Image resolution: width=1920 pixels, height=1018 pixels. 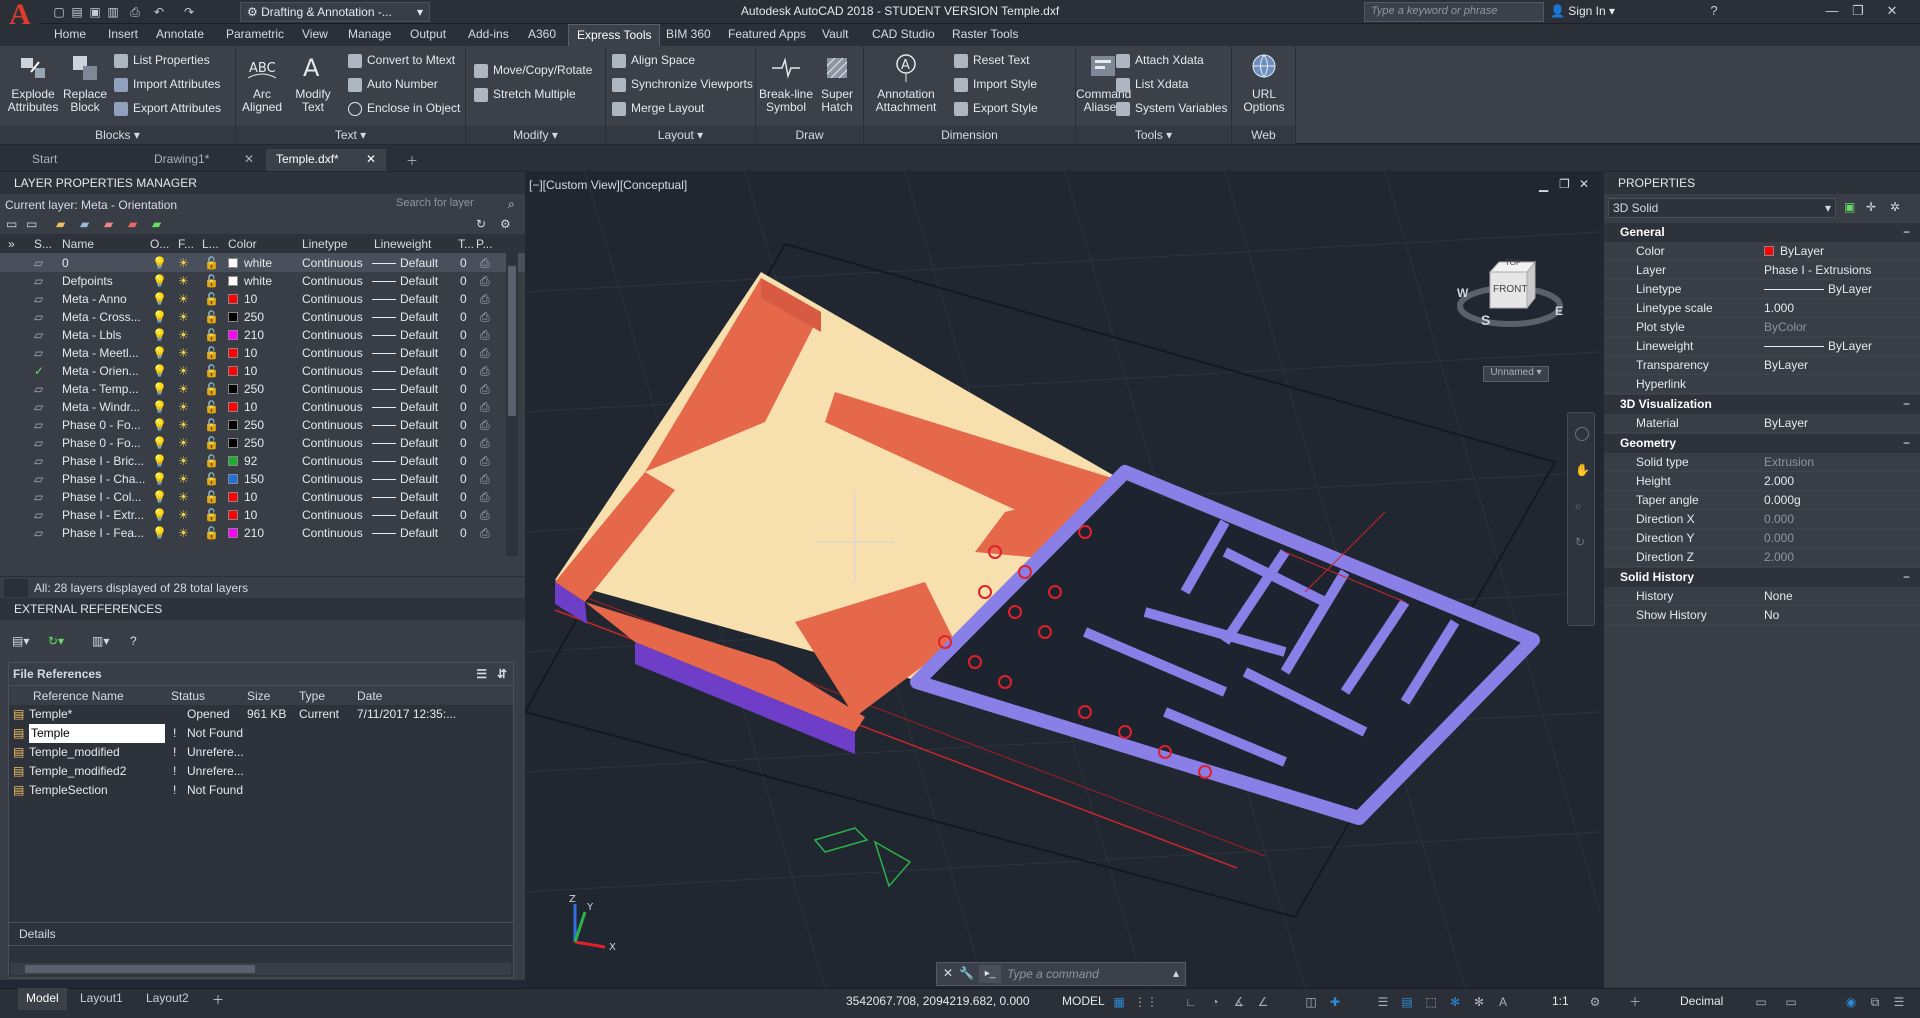 What do you see at coordinates (218, 999) in the screenshot?
I see `add-layout-button: ＋` at bounding box center [218, 999].